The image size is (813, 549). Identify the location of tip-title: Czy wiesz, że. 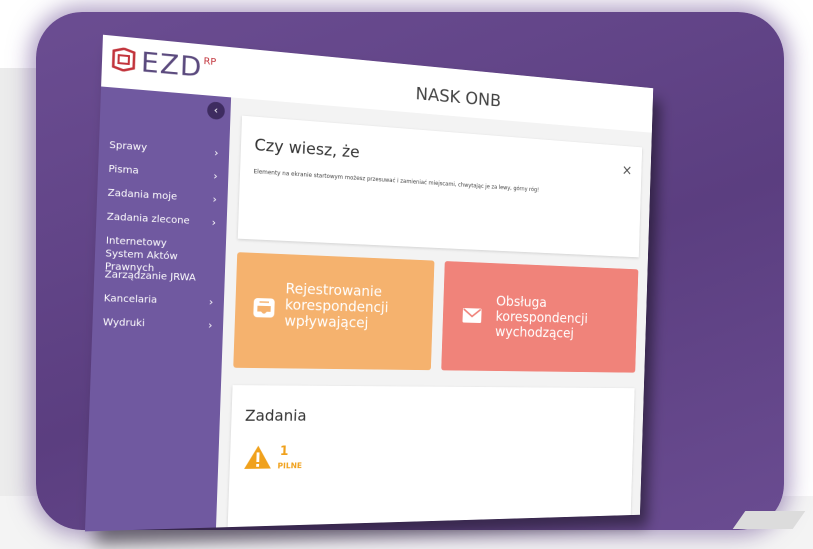
(307, 149).